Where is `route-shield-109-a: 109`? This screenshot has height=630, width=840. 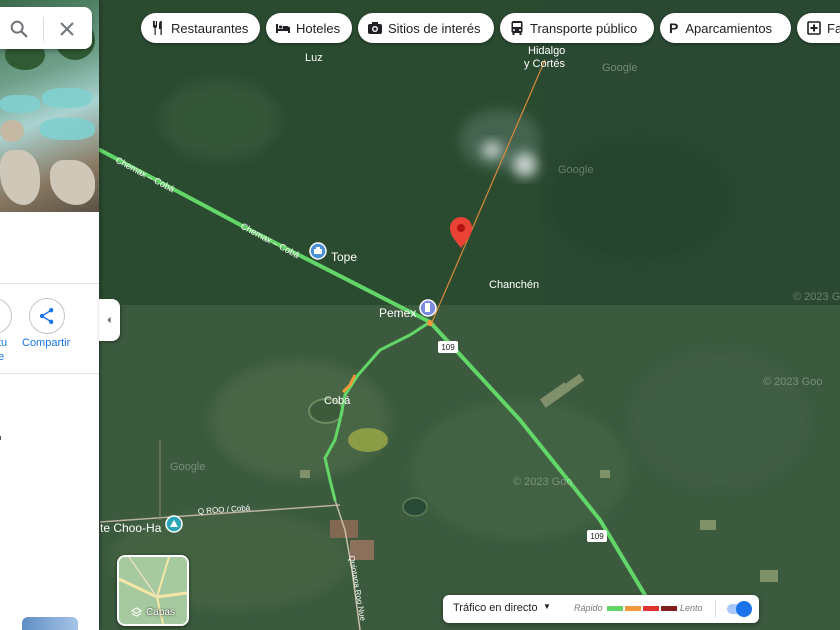
route-shield-109-a: 109 is located at coordinates (448, 347).